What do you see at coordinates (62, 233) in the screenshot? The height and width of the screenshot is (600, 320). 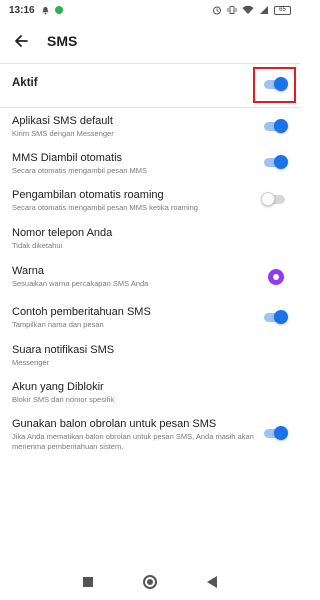 I see `setting-title: Nomor telepon Anda` at bounding box center [62, 233].